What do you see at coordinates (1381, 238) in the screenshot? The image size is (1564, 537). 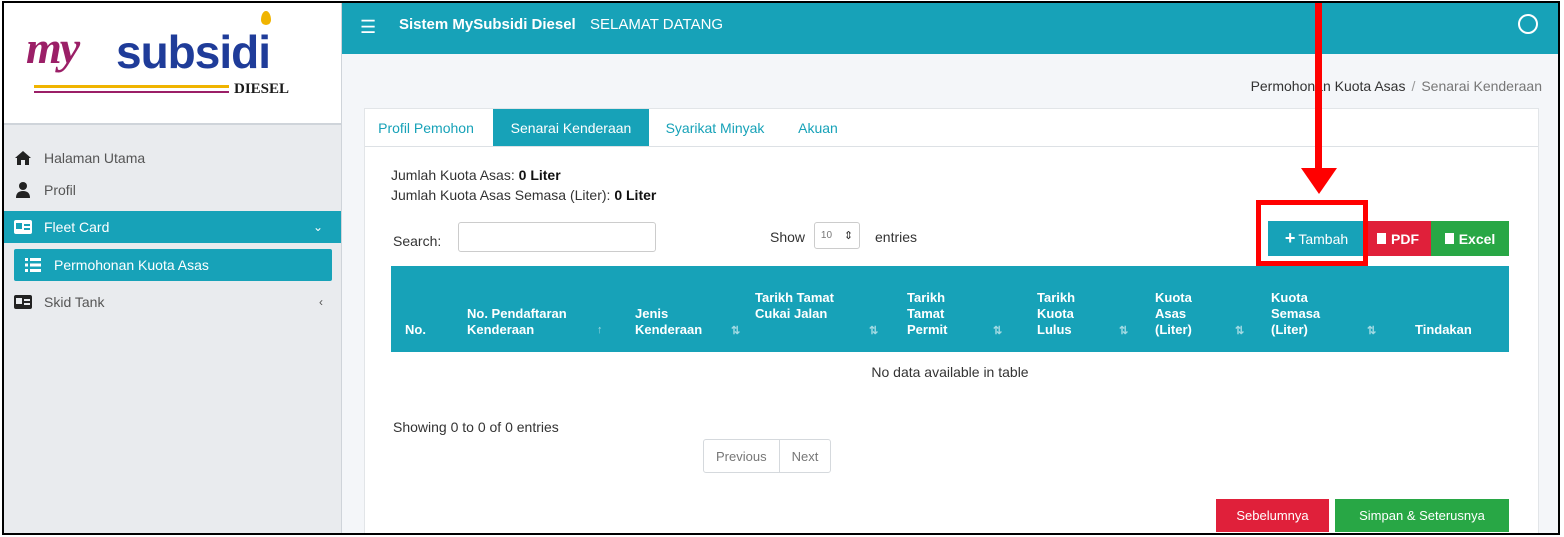 I see `file-pdf-icon` at bounding box center [1381, 238].